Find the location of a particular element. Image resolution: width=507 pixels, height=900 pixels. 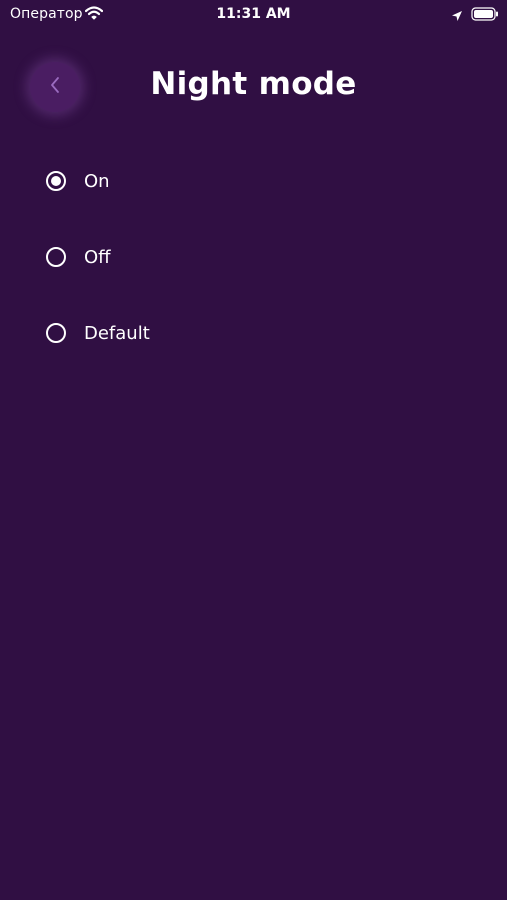

option-default: Default is located at coordinates (98, 333).